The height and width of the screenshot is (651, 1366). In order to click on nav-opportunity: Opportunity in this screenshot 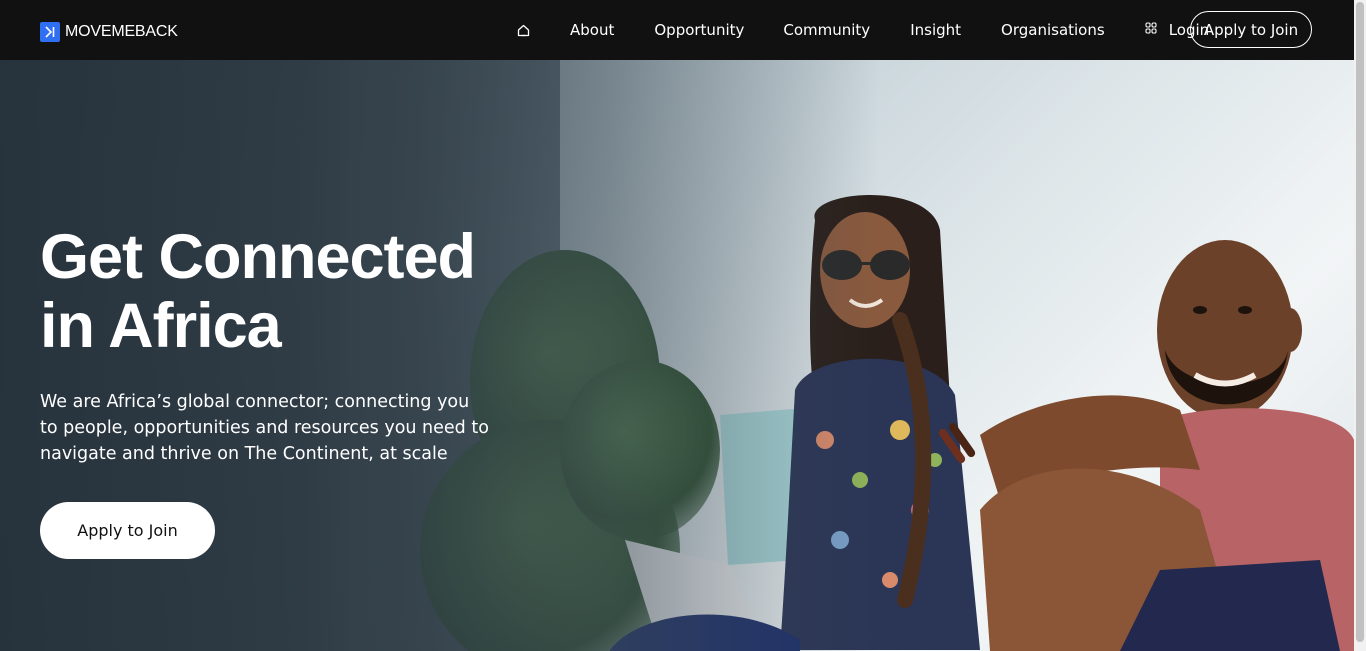, I will do `click(699, 30)`.